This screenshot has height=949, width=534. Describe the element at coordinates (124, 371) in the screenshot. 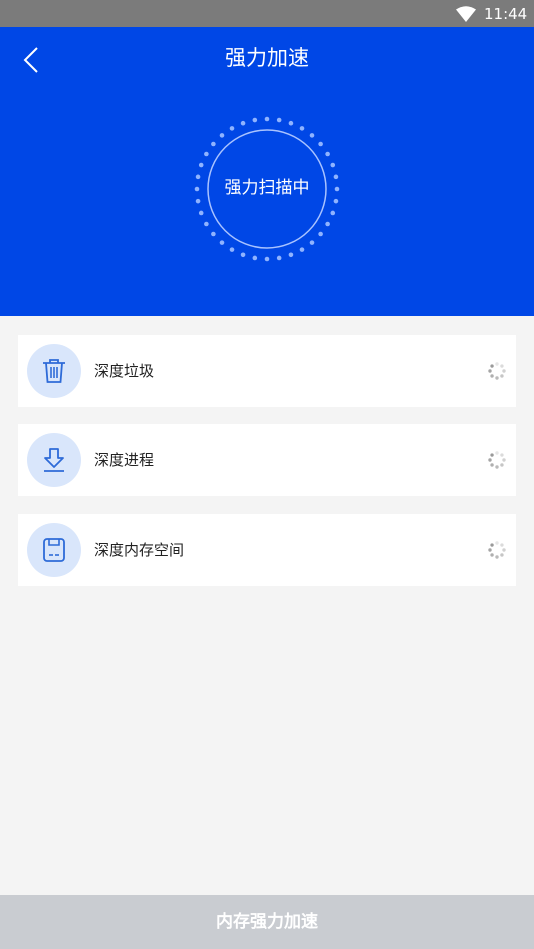

I see `scan-item-label: 深度垃圾` at that location.